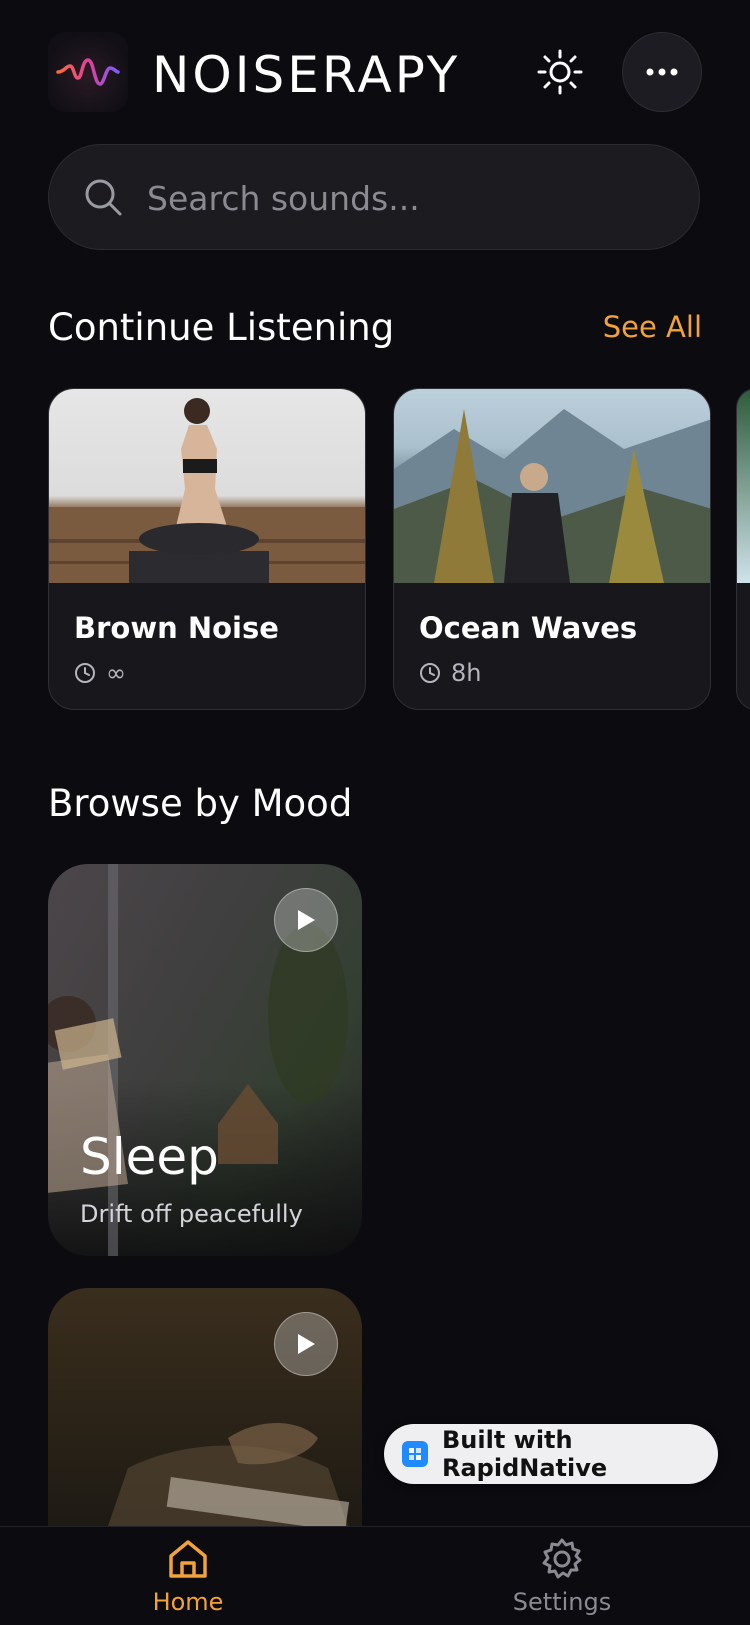 The height and width of the screenshot is (1625, 750). Describe the element at coordinates (176, 628) in the screenshot. I see `card-title: Brown Noise` at that location.